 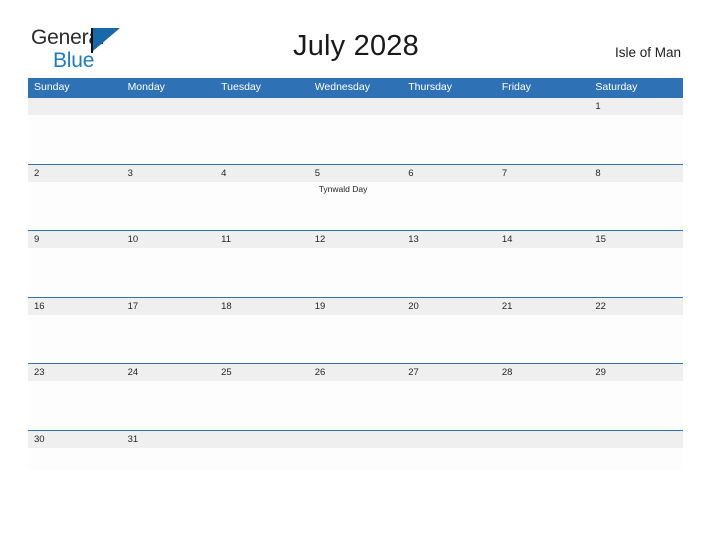 I want to click on day-number: 27, so click(x=449, y=372).